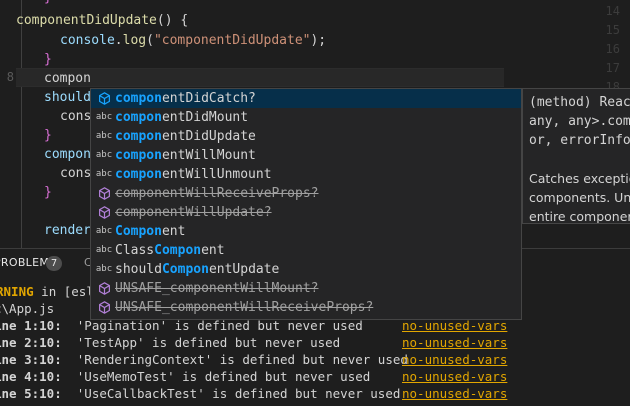 The image size is (630, 406). I want to click on suggestion-item: componentDidCatch?, so click(306, 98).